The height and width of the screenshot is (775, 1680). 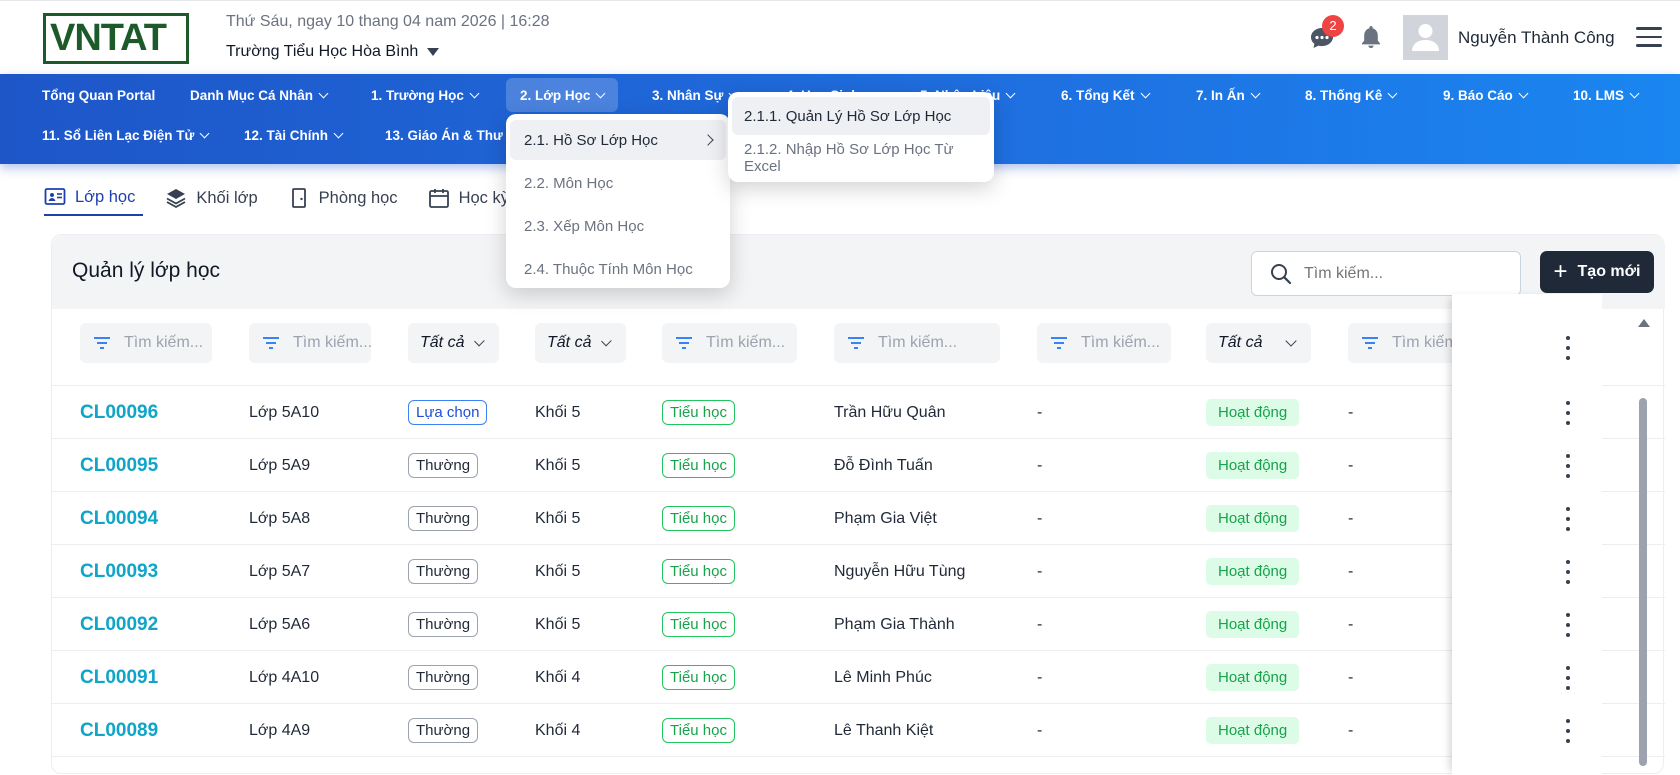 I want to click on nav-item-portal: Tổng Quan Portal, so click(x=98, y=95).